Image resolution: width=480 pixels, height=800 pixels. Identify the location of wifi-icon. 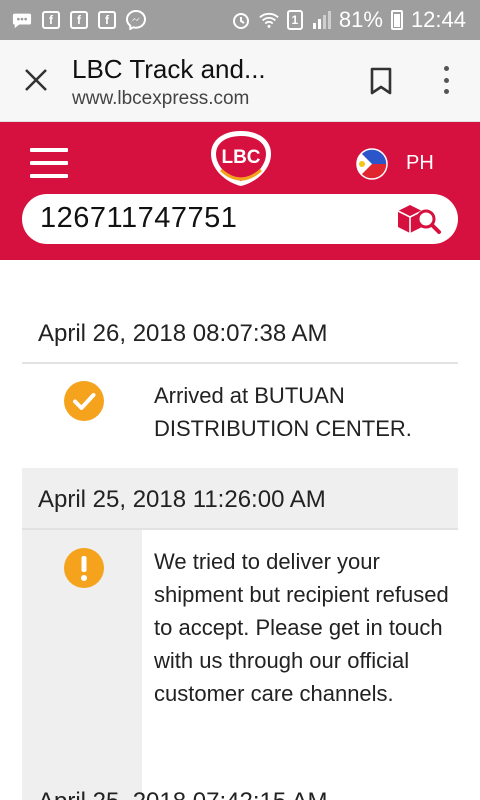
(269, 20).